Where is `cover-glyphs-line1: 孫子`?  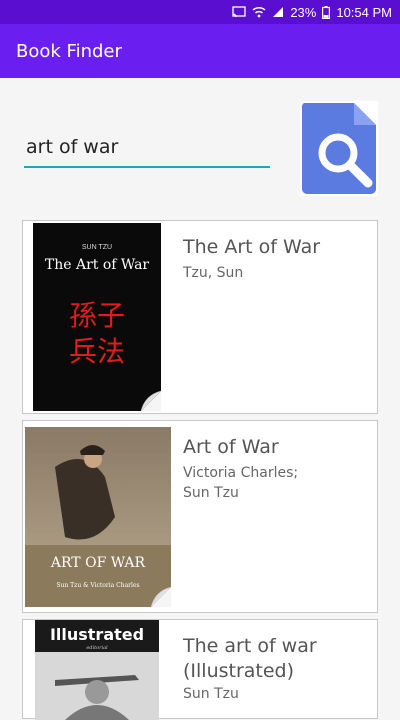
cover-glyphs-line1: 孫子 is located at coordinates (97, 315).